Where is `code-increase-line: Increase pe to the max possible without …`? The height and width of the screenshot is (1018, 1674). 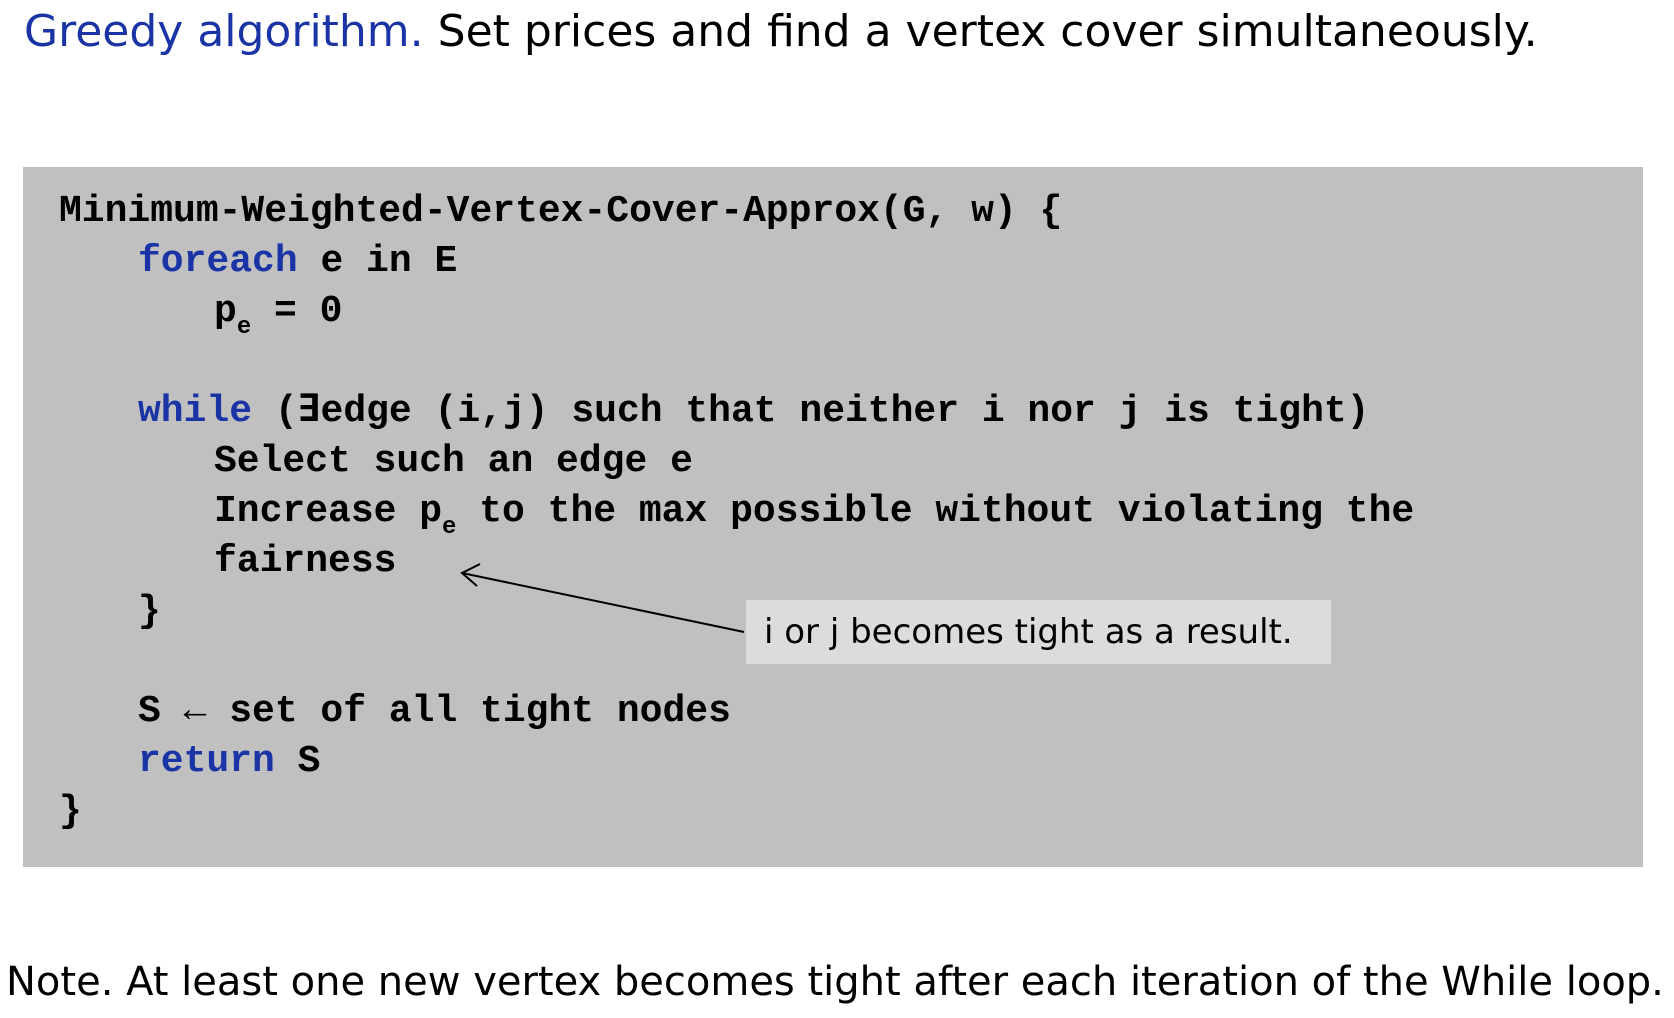
code-increase-line: Increase pe to the max possible without … is located at coordinates (814, 514).